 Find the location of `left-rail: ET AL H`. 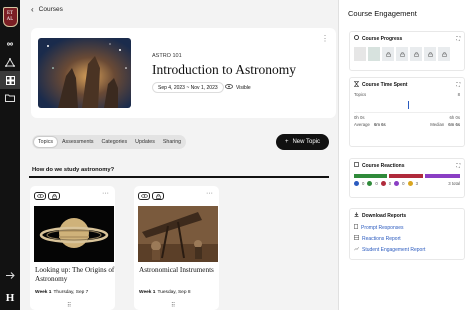

left-rail: ET AL H is located at coordinates (10, 155).